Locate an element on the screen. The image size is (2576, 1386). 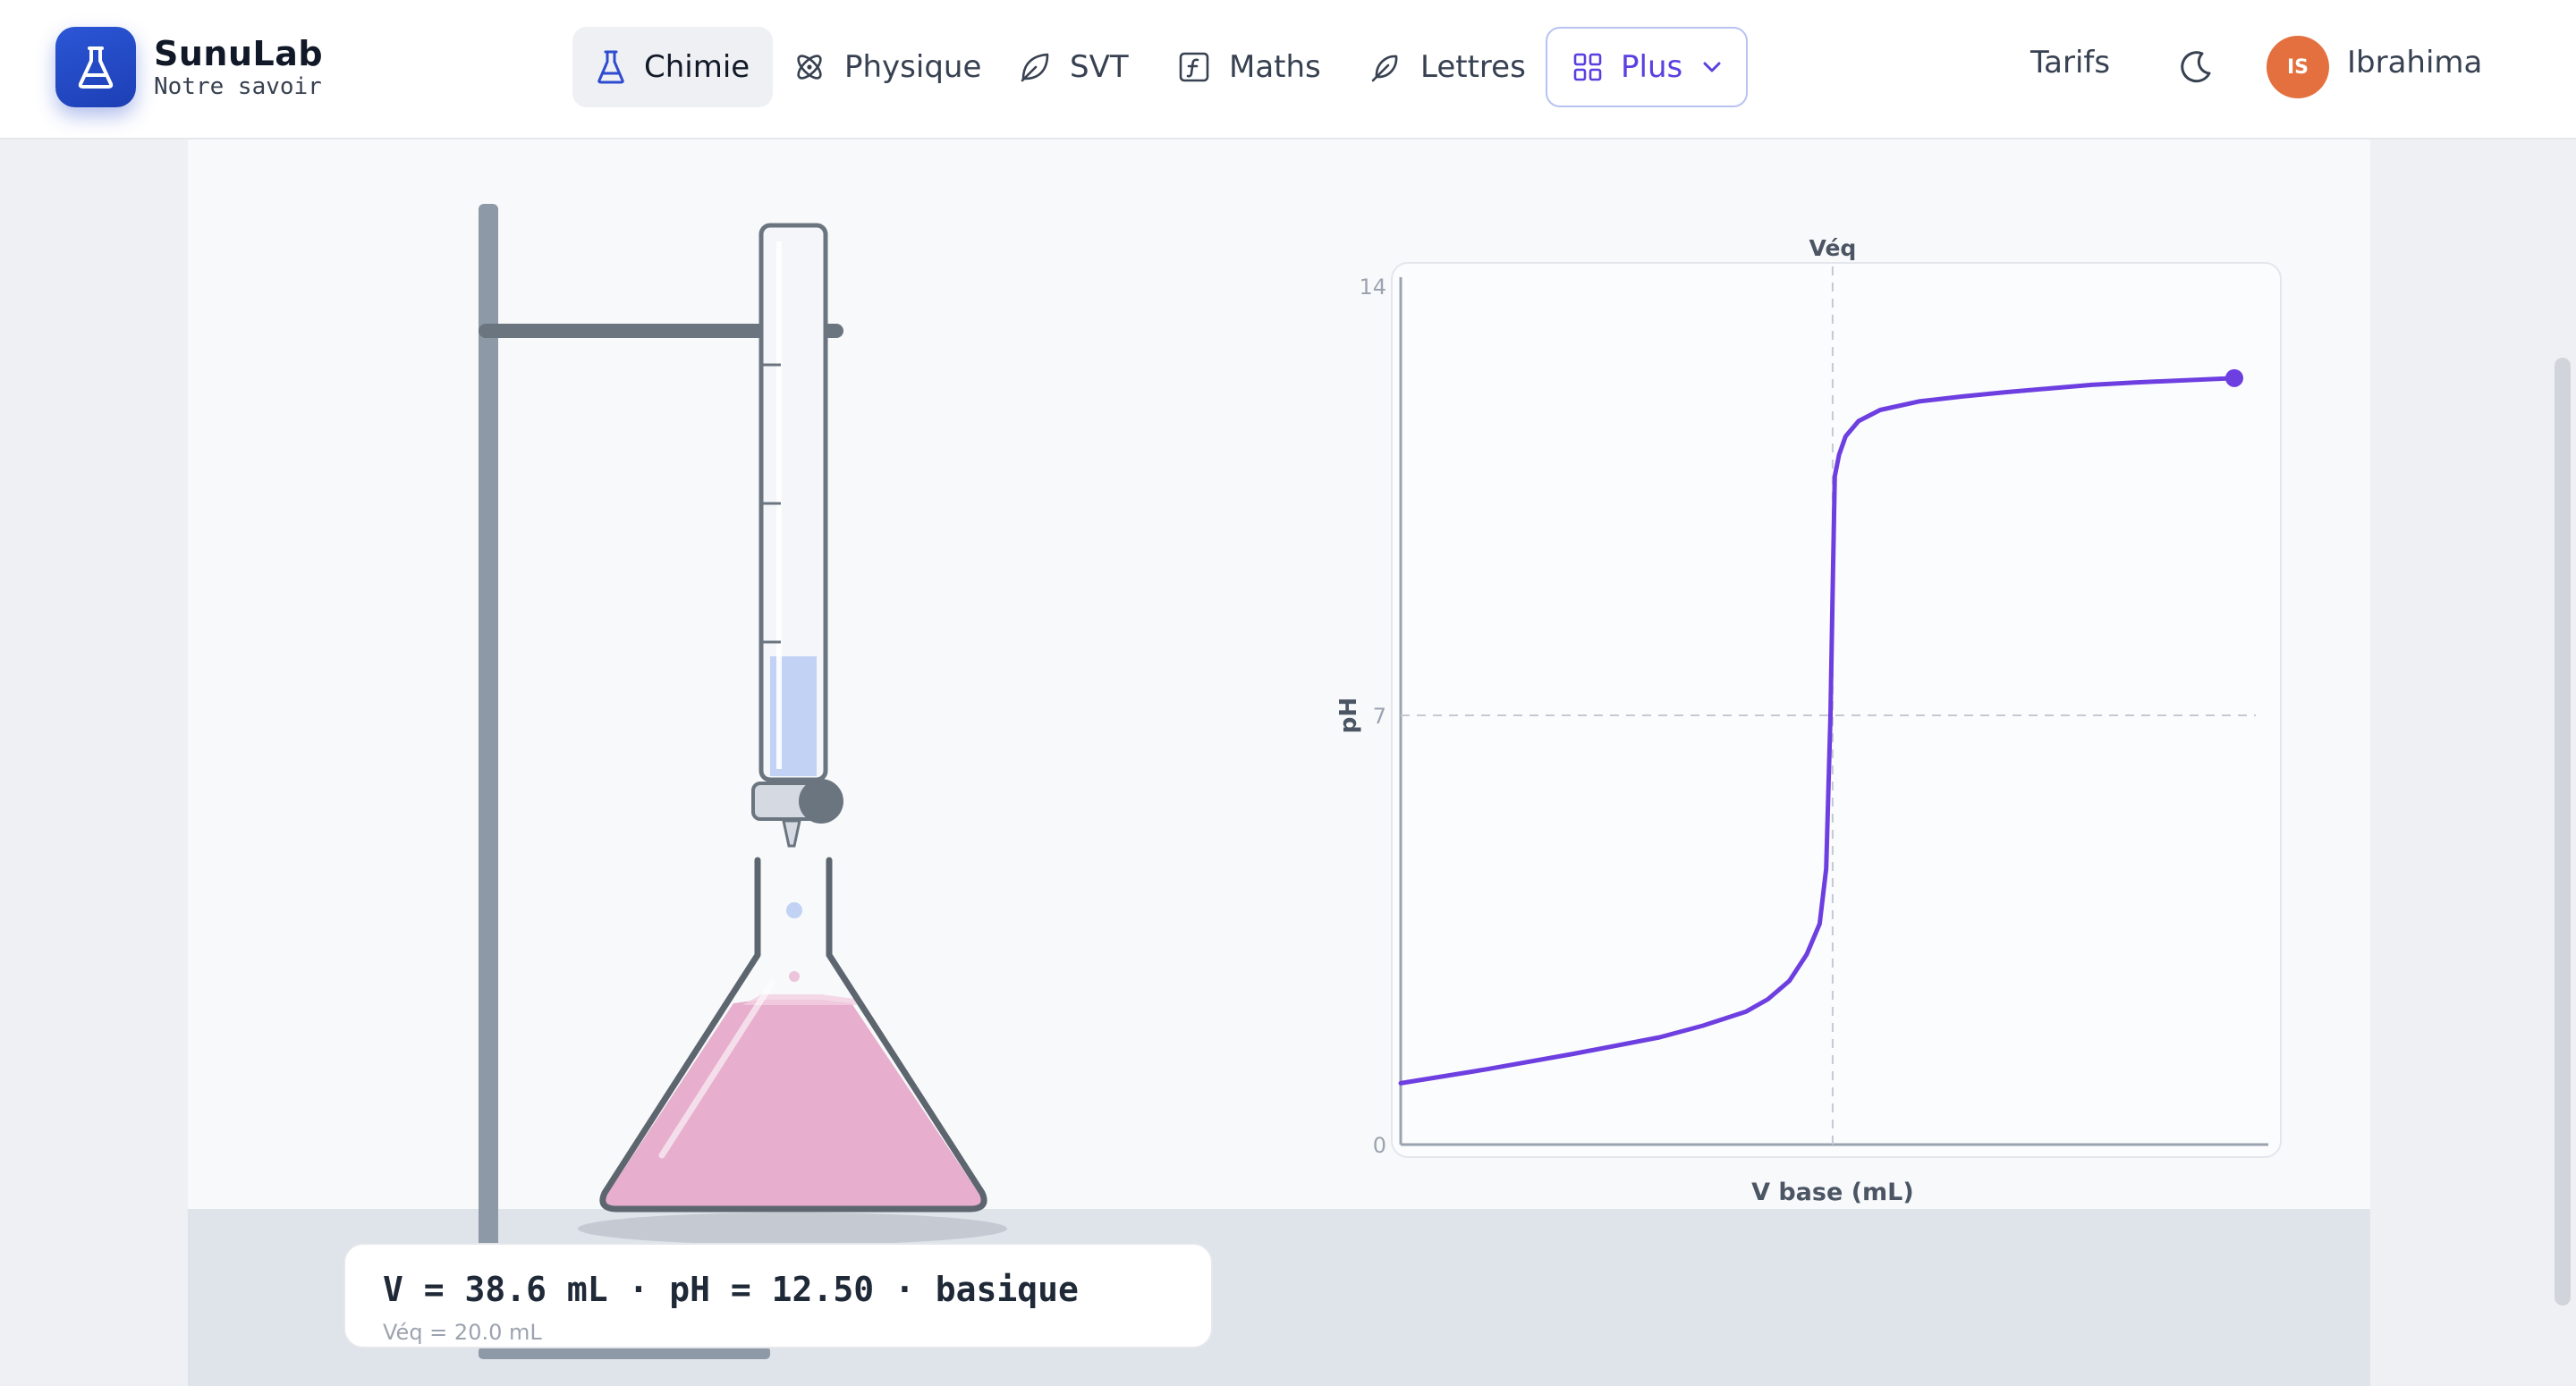
stand-base is located at coordinates (624, 1353).